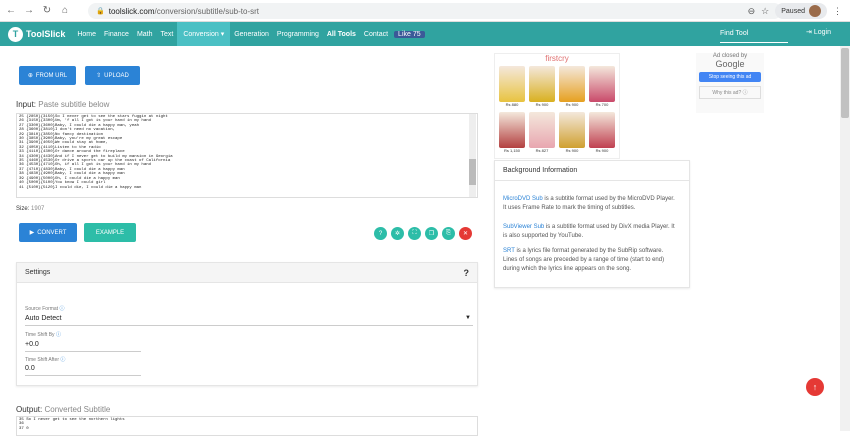  I want to click on from-url-label: FROM URL, so click(51, 75).